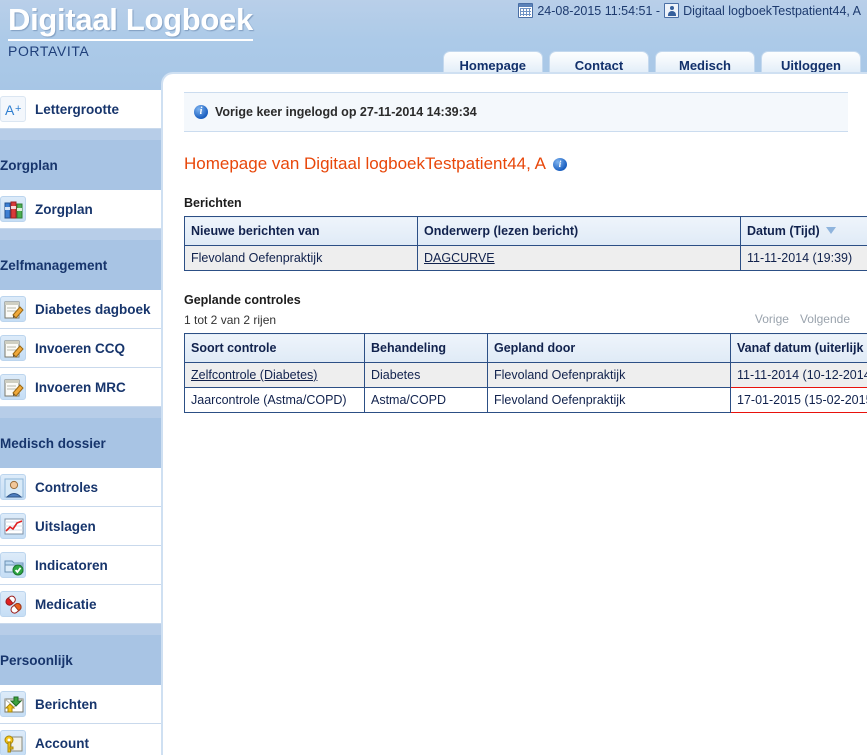  I want to click on sidebar-item-label: Invoeren MRC, so click(80, 387).